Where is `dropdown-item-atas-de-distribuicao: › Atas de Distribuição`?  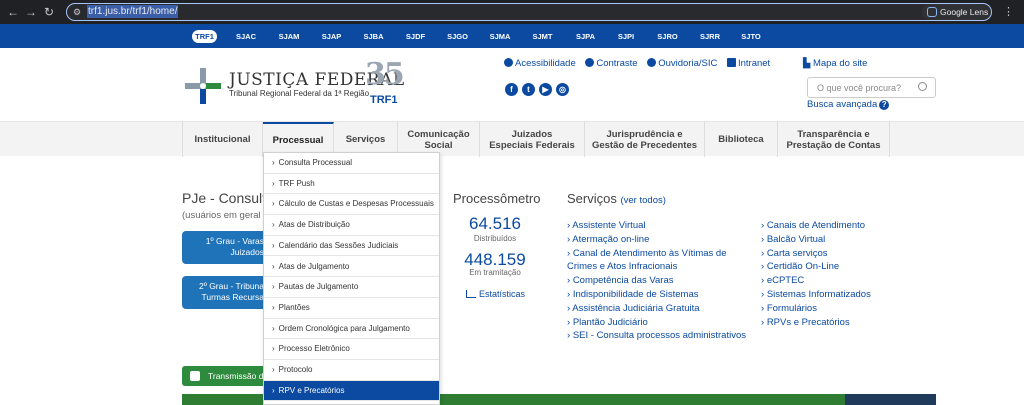
dropdown-item-atas-de-distribuicao: › Atas de Distribuição is located at coordinates (351, 225).